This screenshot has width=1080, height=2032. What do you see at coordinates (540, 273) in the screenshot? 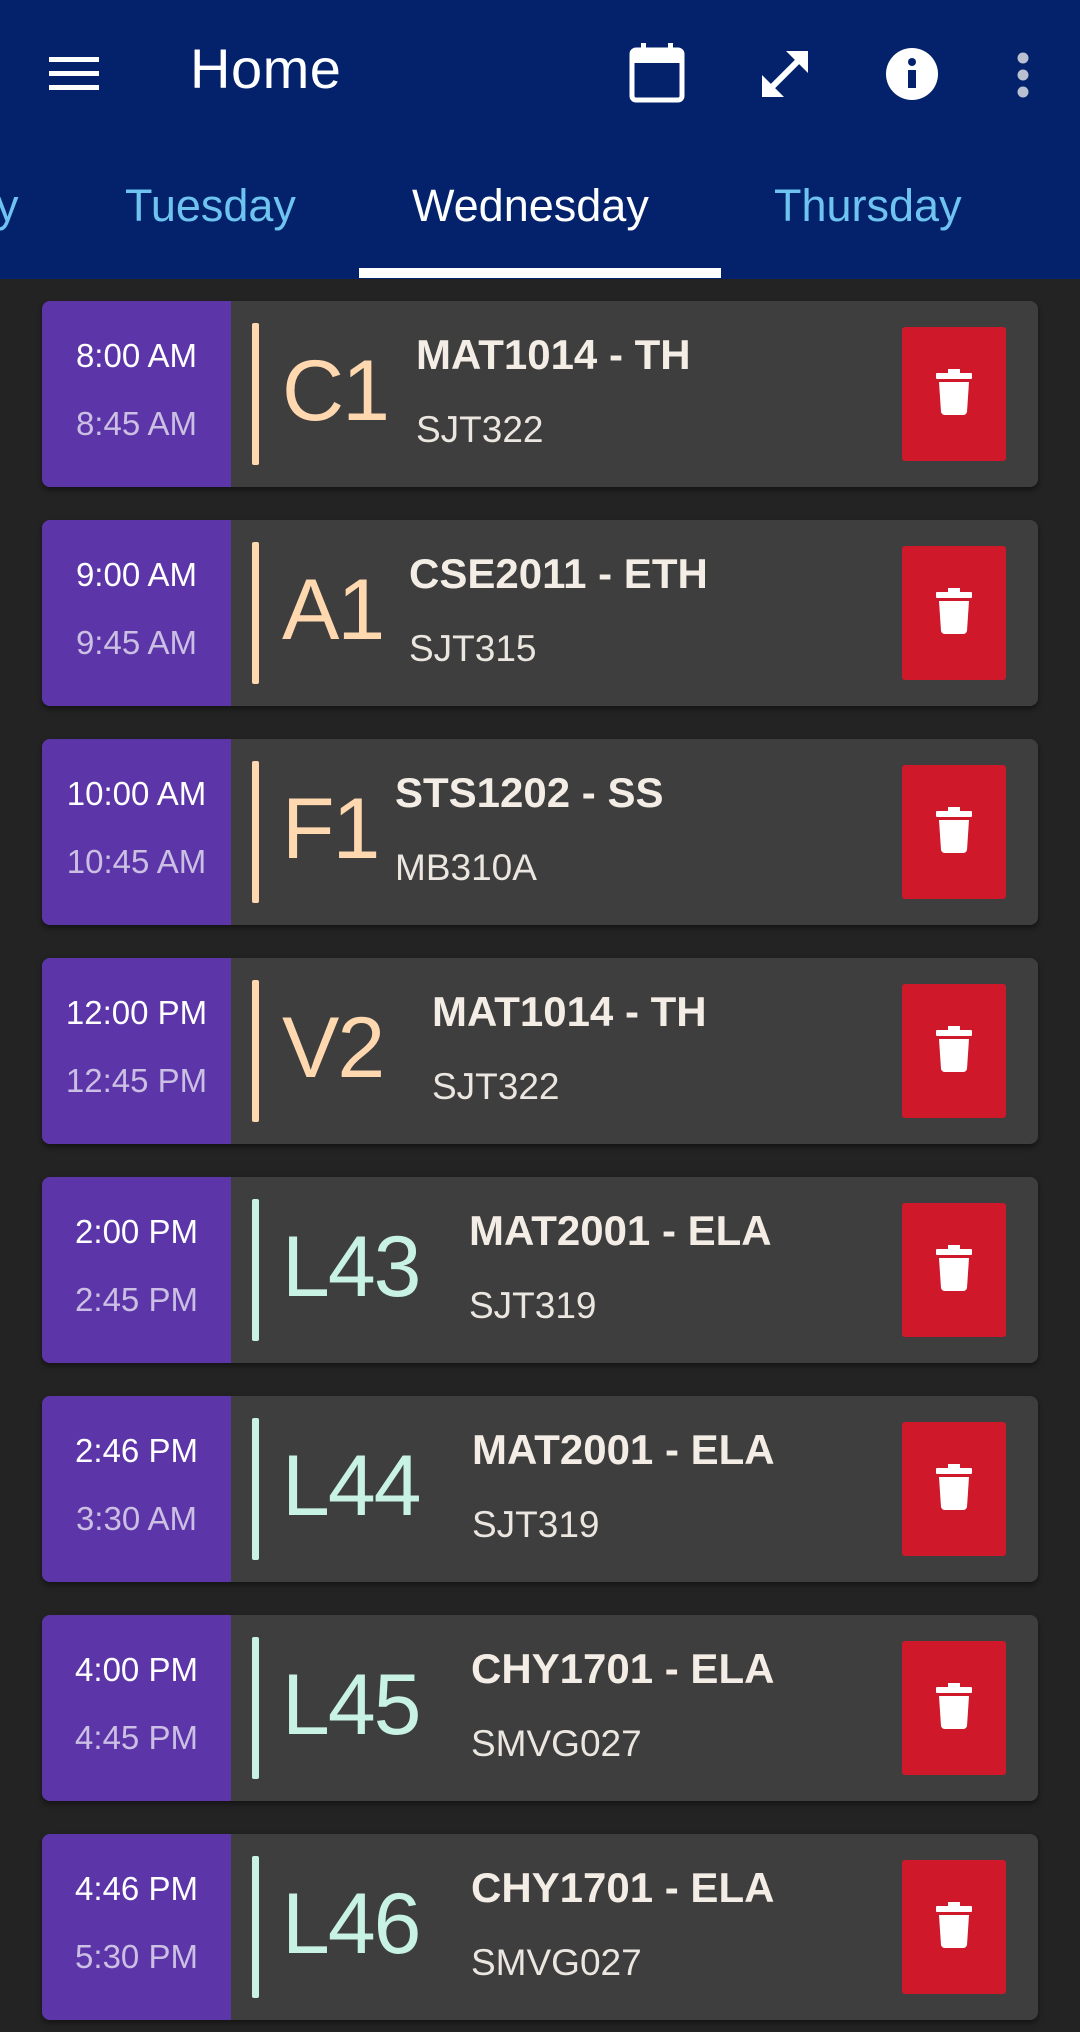
I see `tab-indicator` at bounding box center [540, 273].